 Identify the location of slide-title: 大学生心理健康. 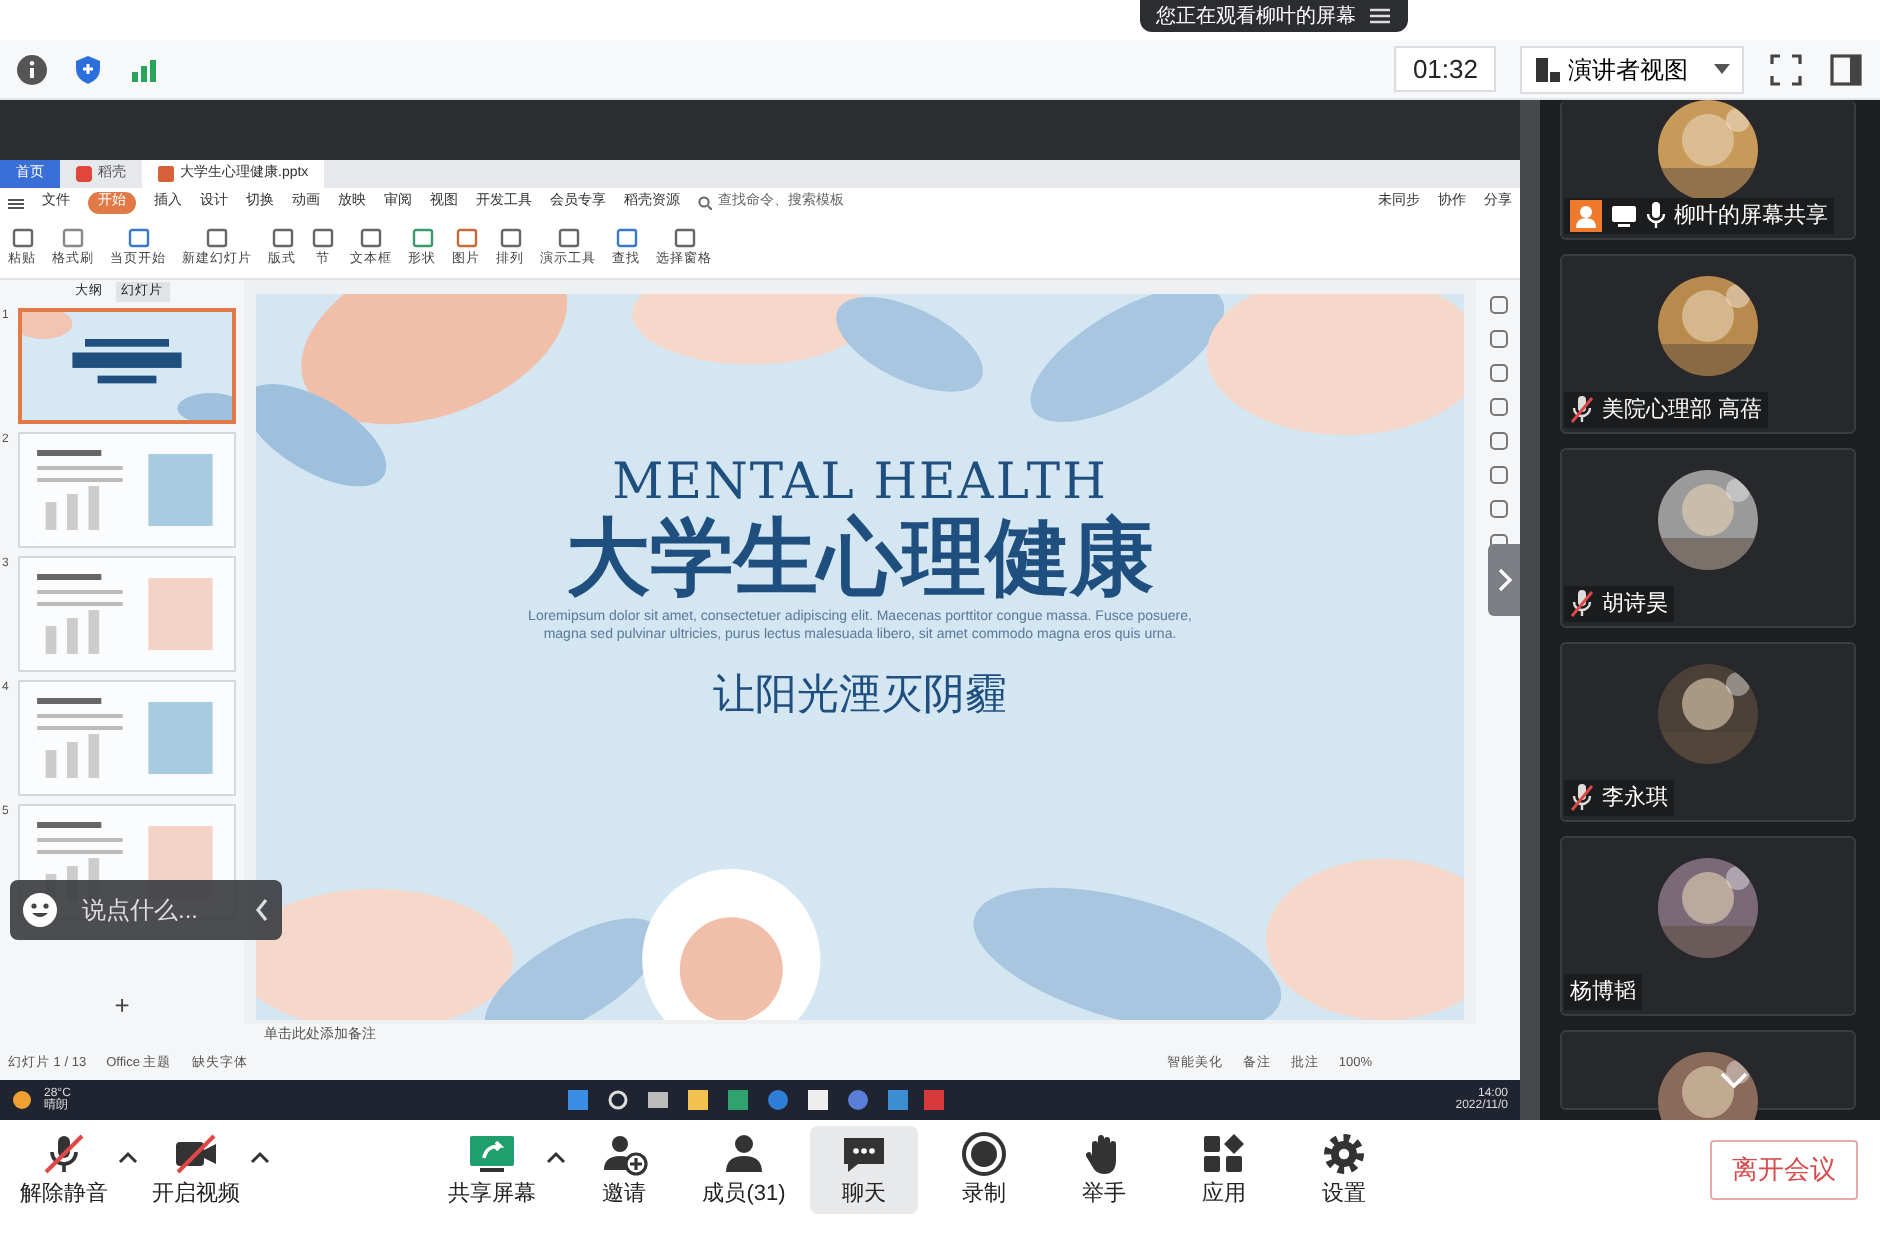
(860, 557).